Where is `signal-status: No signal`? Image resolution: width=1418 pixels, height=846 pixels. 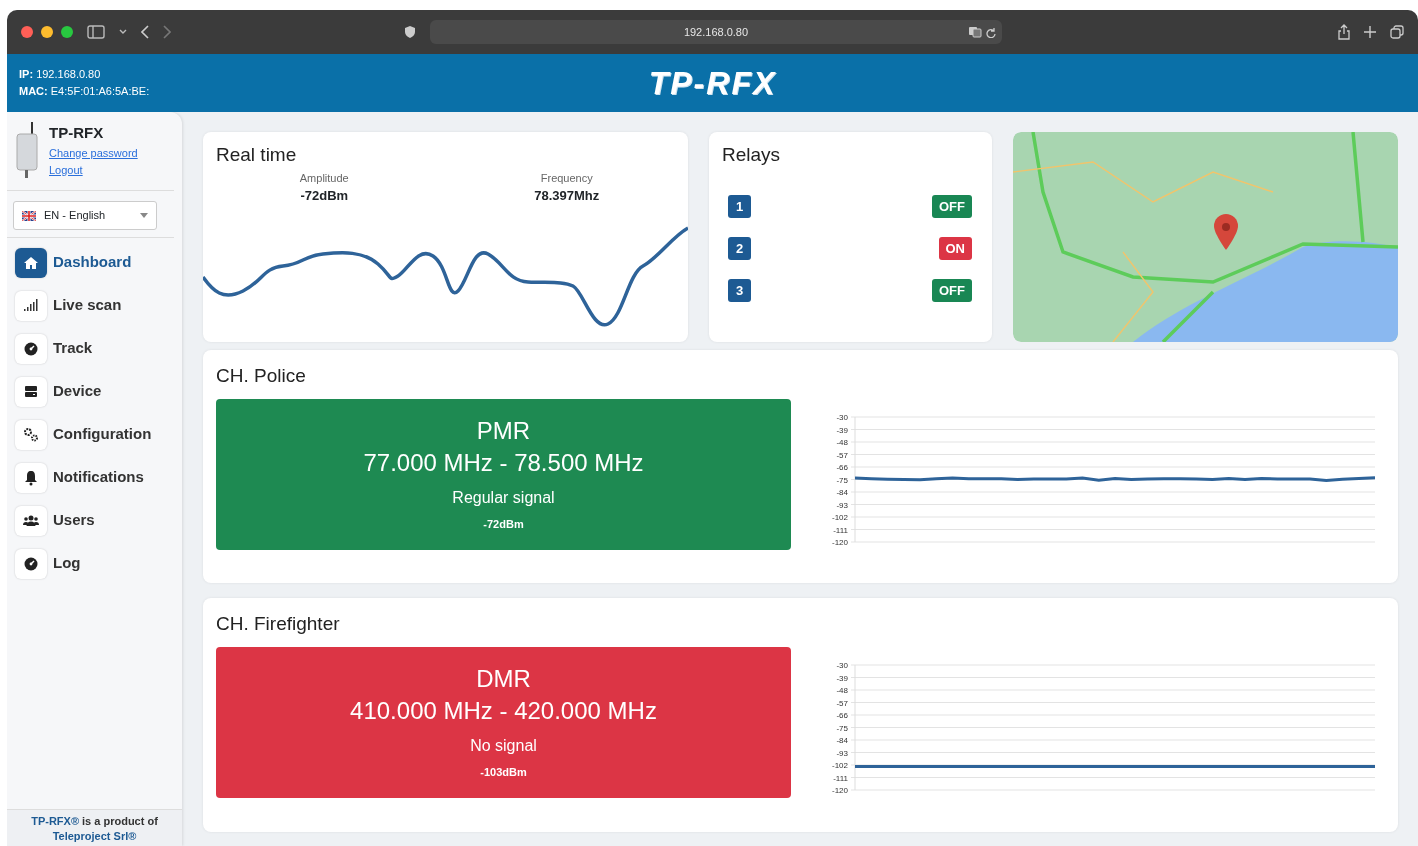 signal-status: No signal is located at coordinates (503, 745).